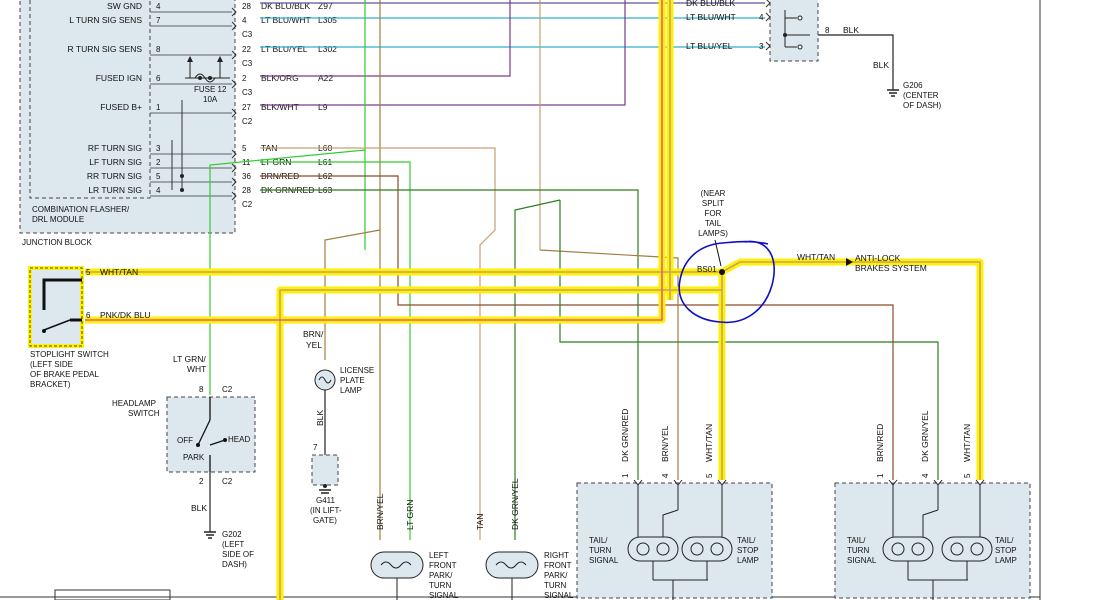 The height and width of the screenshot is (600, 1109). I want to click on jb-row-wire: BLK/ORG, so click(280, 78).